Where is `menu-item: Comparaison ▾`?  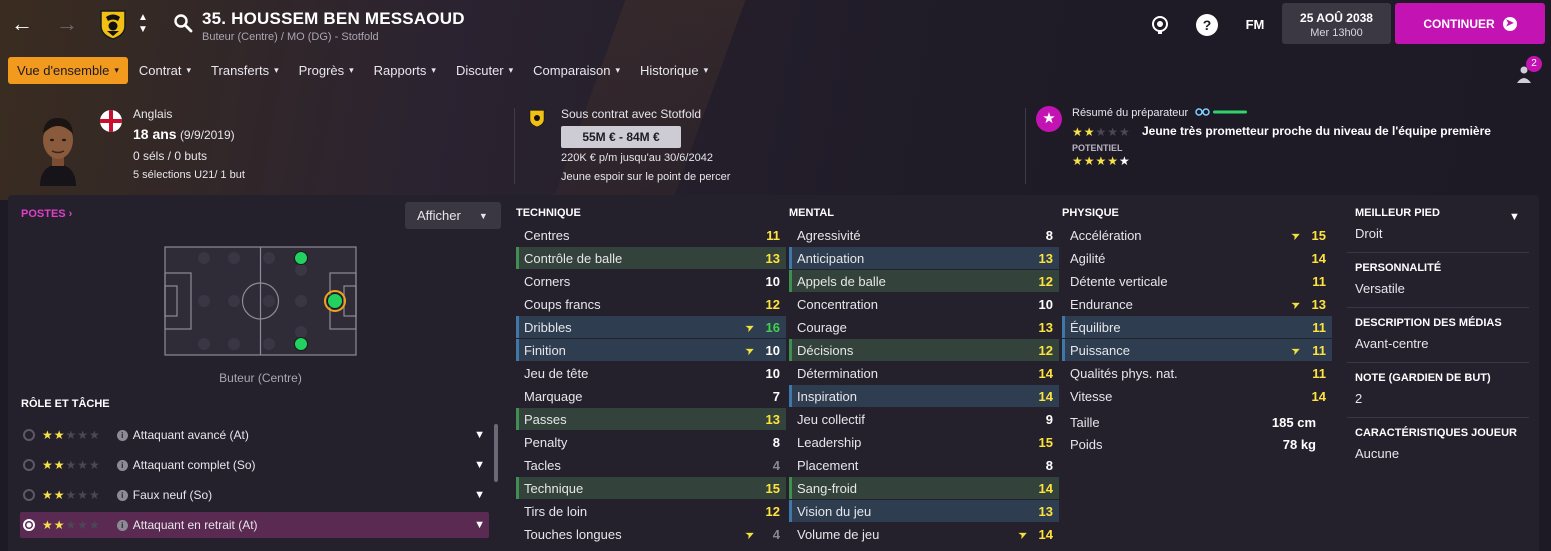 menu-item: Comparaison ▾ is located at coordinates (576, 70).